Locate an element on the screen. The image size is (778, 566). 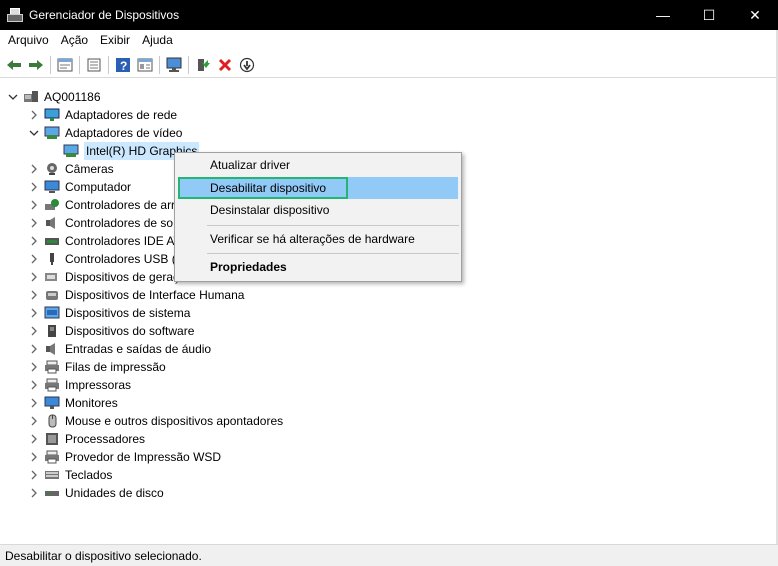
tree-item-label: Impressoras is located at coordinates (98, 385).